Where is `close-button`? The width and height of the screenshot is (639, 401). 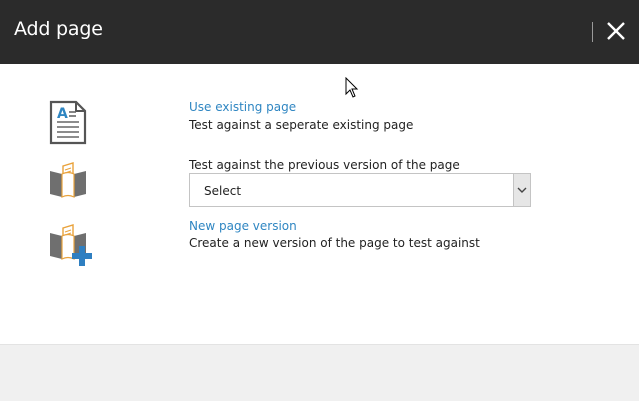
close-button is located at coordinates (616, 31).